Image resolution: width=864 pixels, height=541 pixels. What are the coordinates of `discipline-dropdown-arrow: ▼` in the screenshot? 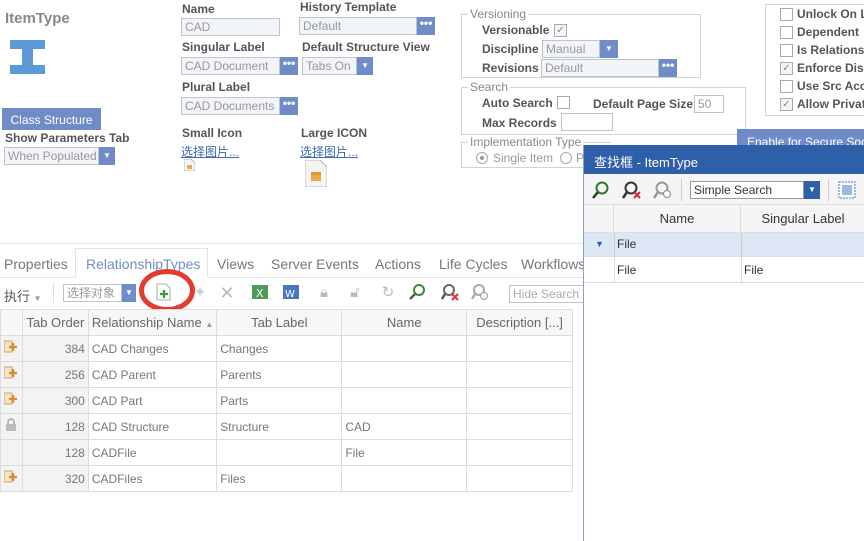 It's located at (609, 49).